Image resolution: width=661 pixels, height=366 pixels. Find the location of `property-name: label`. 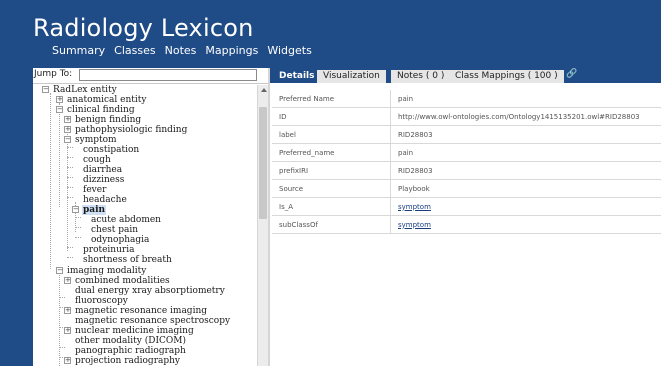

property-name: label is located at coordinates (331, 134).